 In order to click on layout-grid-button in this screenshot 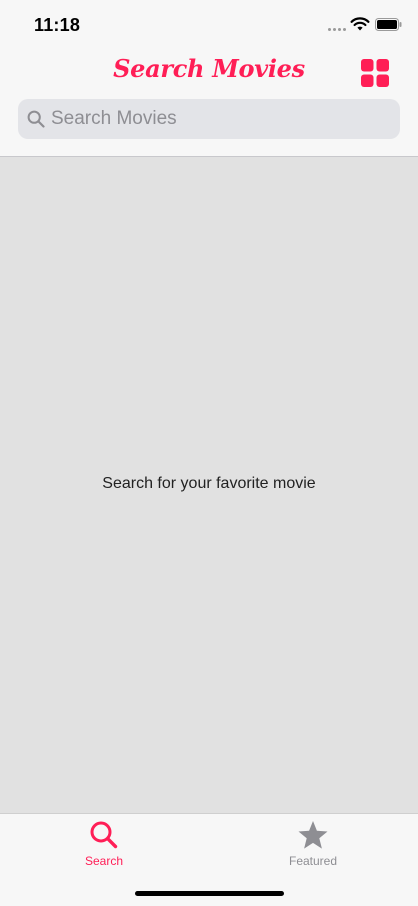, I will do `click(375, 73)`.